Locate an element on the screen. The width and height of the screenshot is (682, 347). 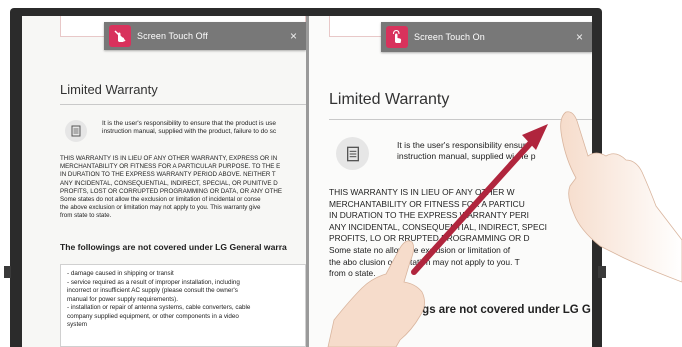
swipe-arrow-icon is located at coordinates (479, 199).